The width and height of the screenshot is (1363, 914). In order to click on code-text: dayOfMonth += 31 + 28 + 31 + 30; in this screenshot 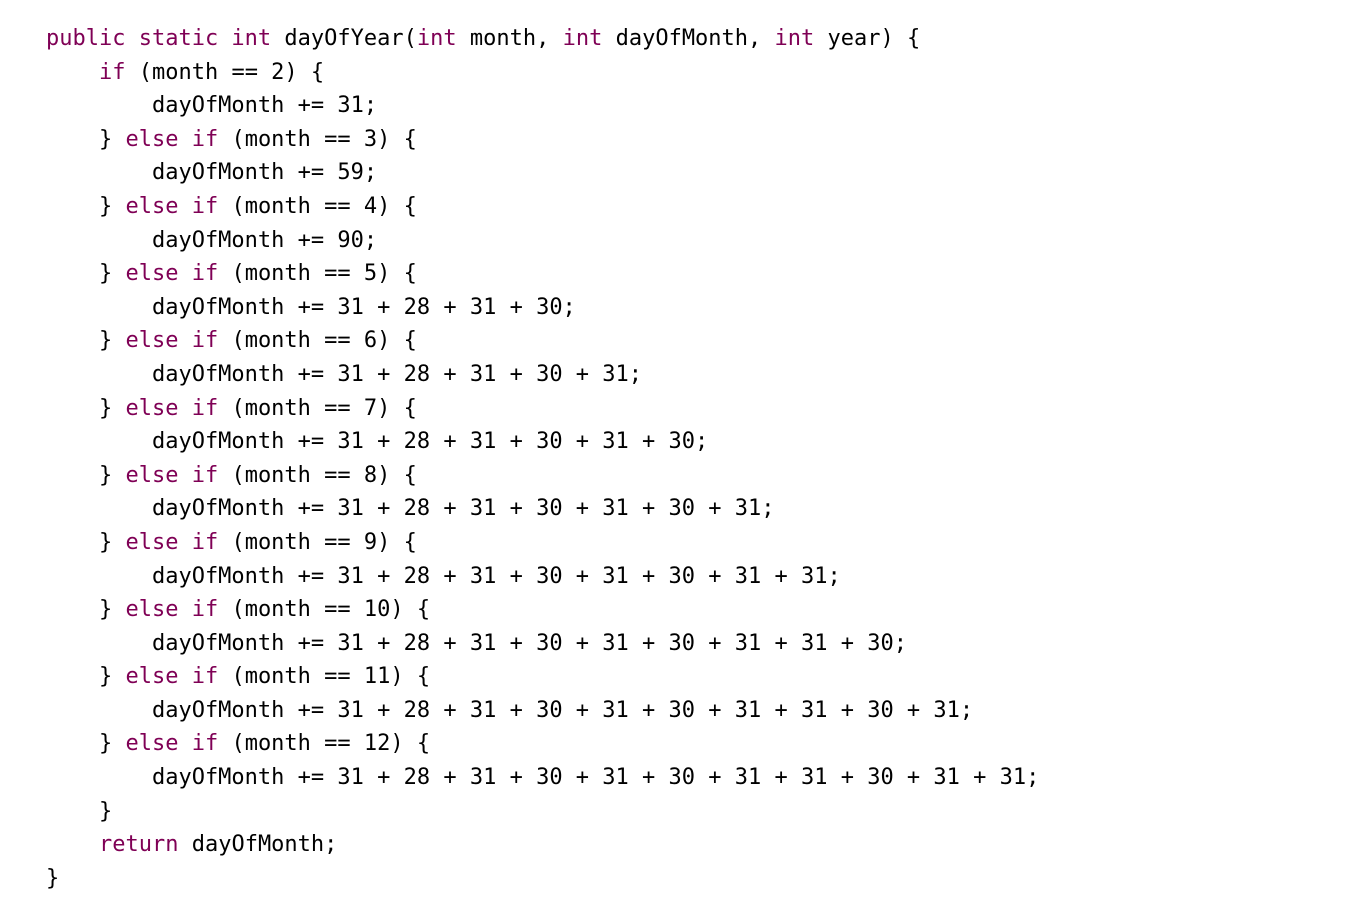, I will do `click(311, 307)`.